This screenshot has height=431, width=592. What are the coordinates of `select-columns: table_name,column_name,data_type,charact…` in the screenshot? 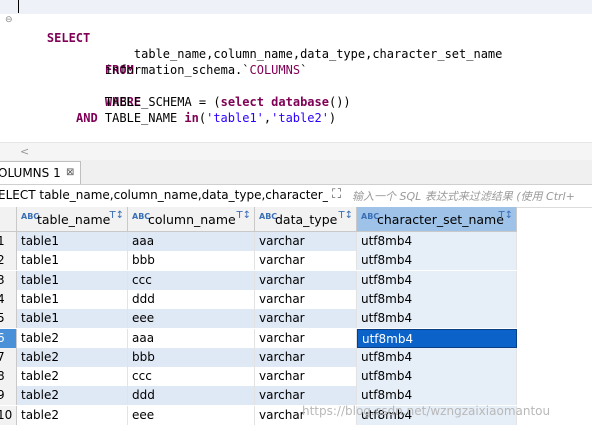 It's located at (318, 54).